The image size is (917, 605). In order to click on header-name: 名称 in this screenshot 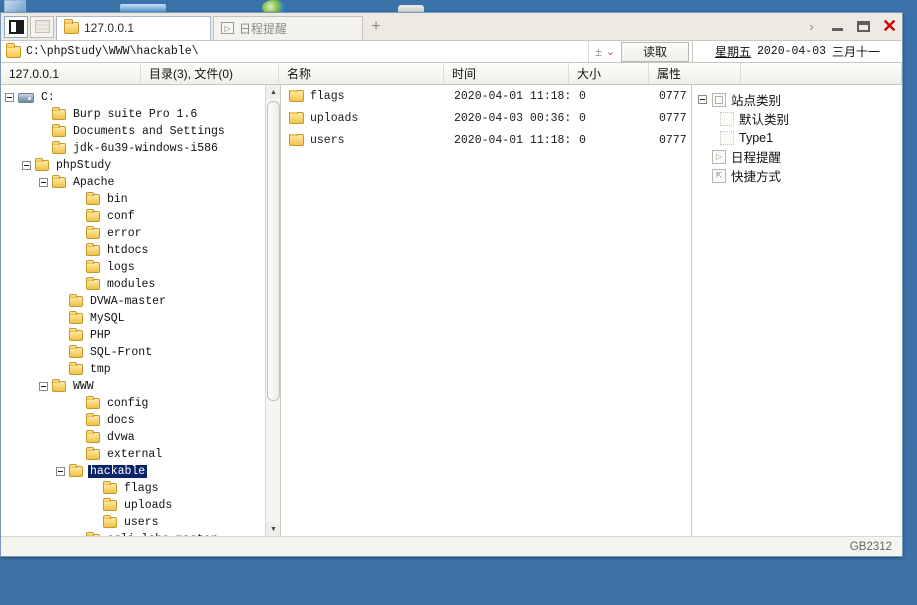, I will do `click(361, 73)`.